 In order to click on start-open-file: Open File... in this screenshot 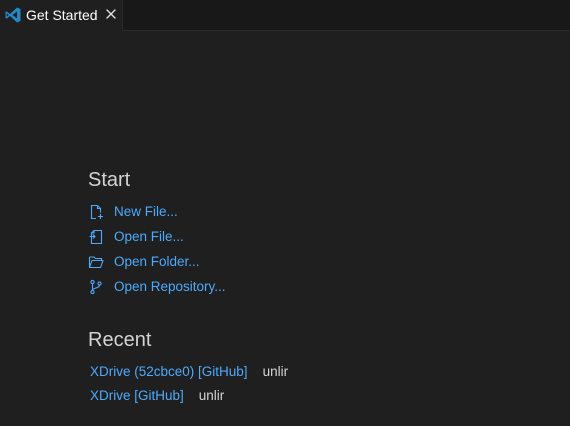, I will do `click(157, 236)`.